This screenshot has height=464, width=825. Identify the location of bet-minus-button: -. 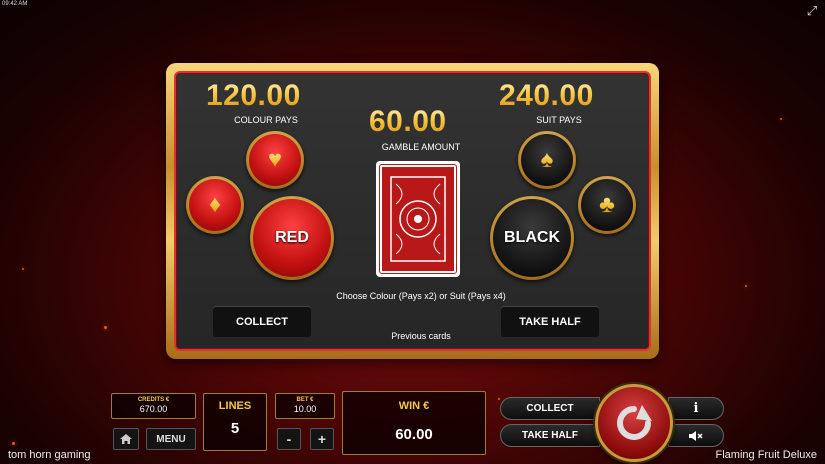
(289, 439).